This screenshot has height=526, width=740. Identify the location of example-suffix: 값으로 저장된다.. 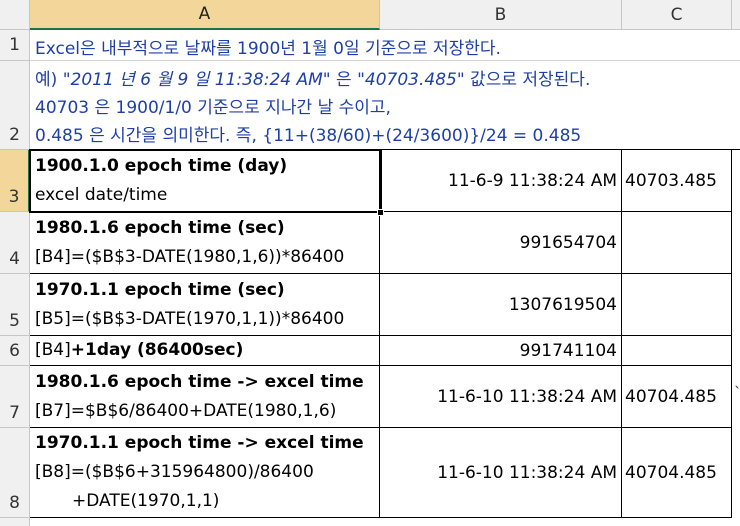
(527, 80).